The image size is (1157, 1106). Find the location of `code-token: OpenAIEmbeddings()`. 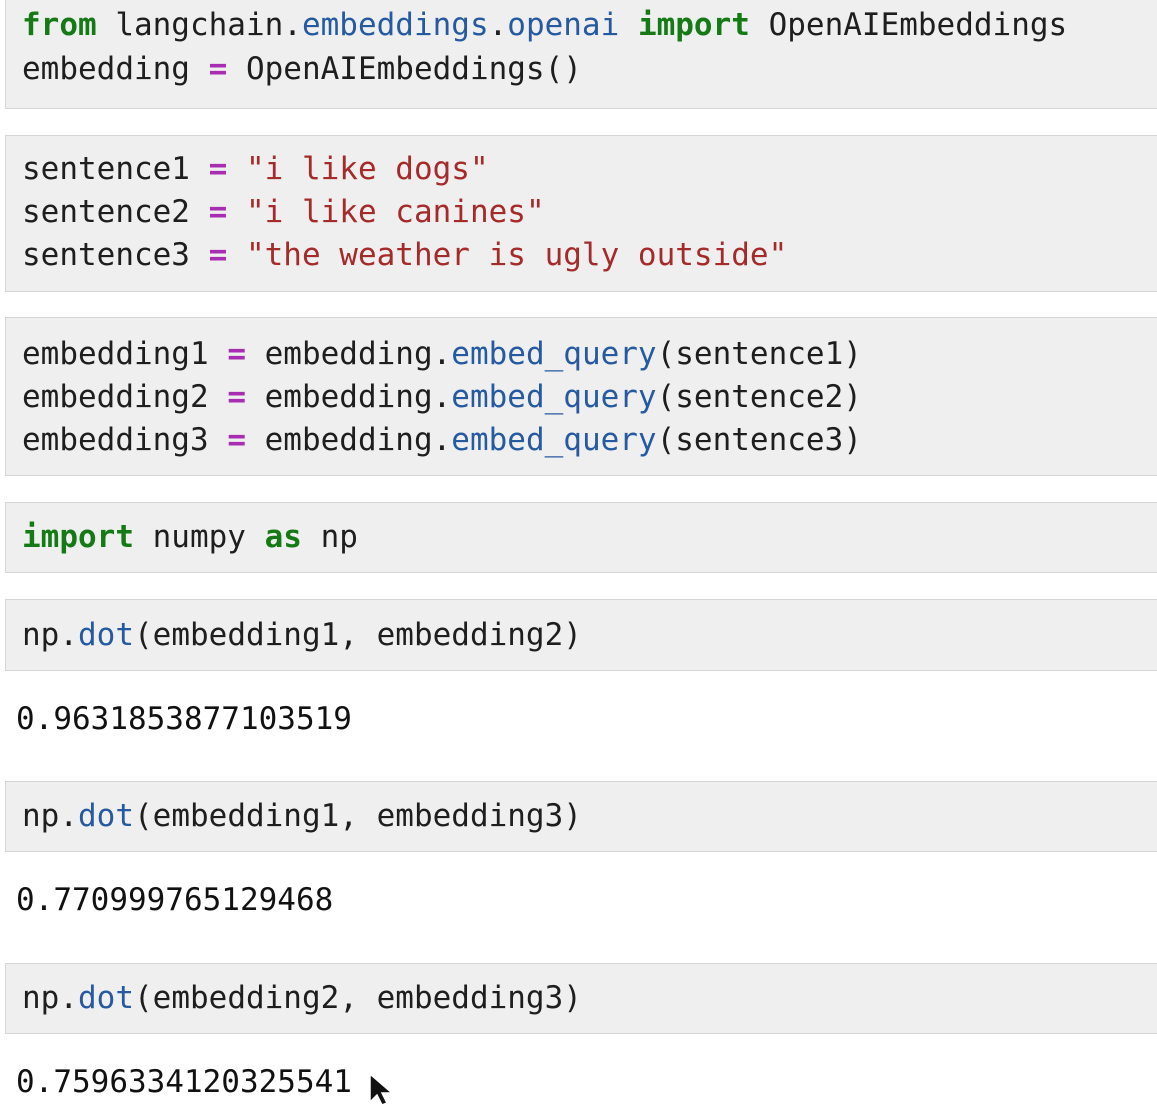

code-token: OpenAIEmbeddings() is located at coordinates (404, 69).